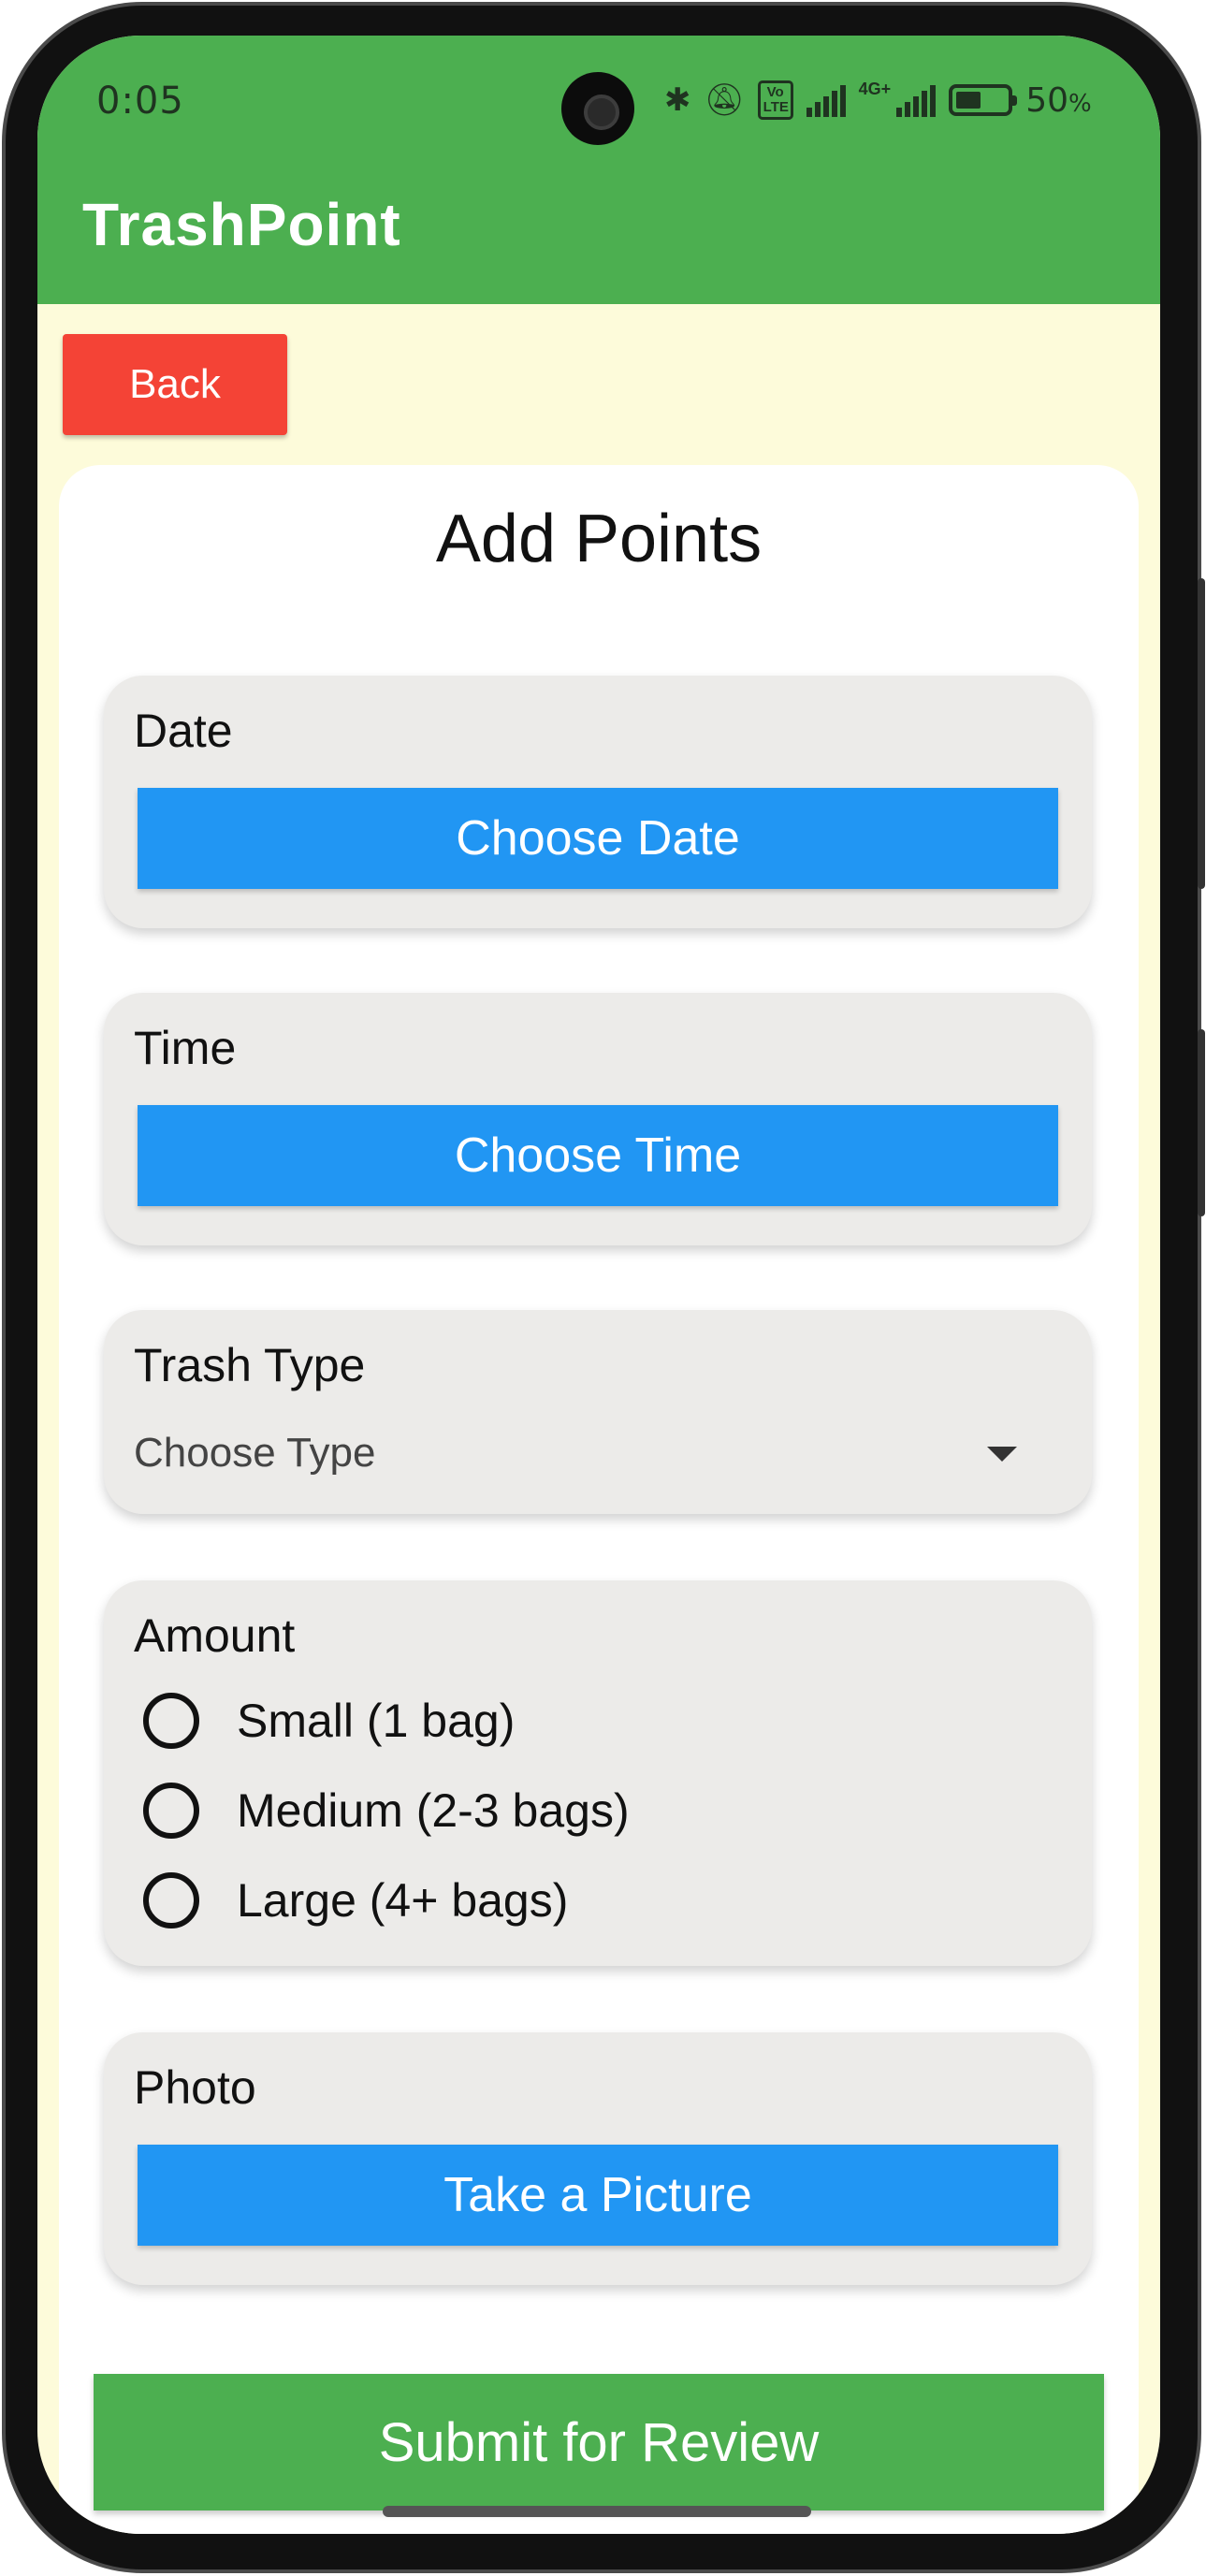  I want to click on trash-type-dropdown: Choose Type, so click(598, 1459).